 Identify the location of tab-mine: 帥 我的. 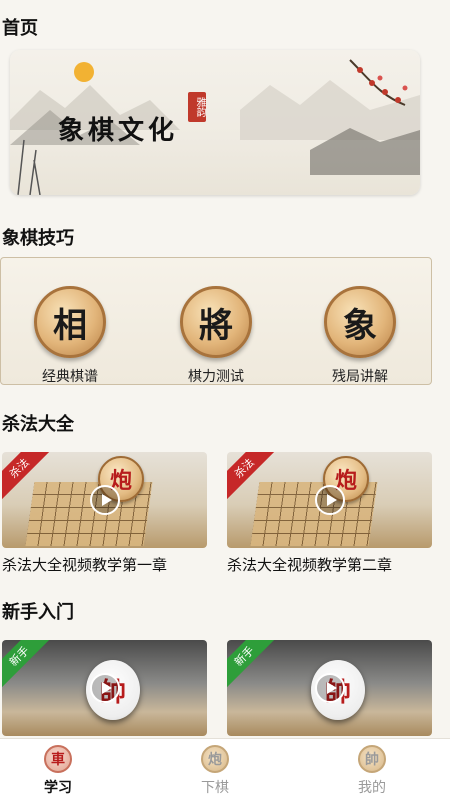
(372, 771).